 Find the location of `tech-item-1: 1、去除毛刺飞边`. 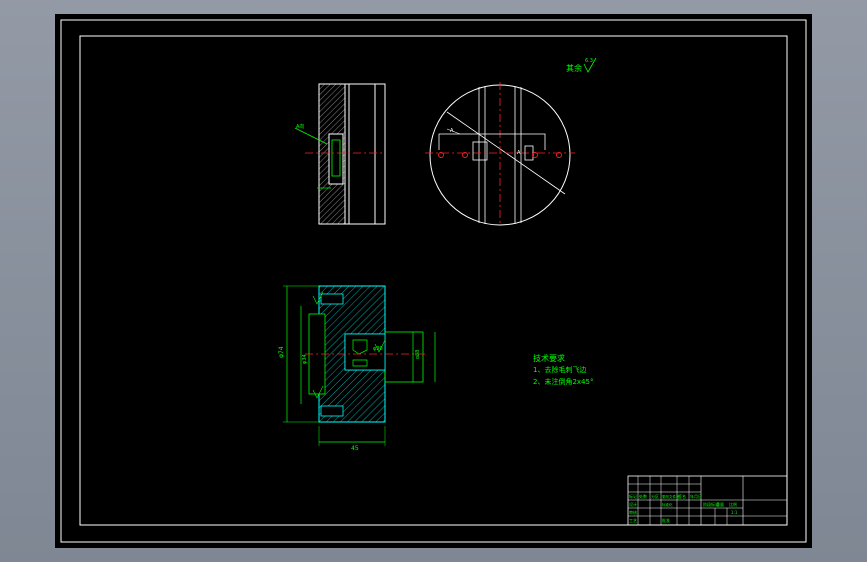

tech-item-1: 1、去除毛刺飞边 is located at coordinates (559, 369).